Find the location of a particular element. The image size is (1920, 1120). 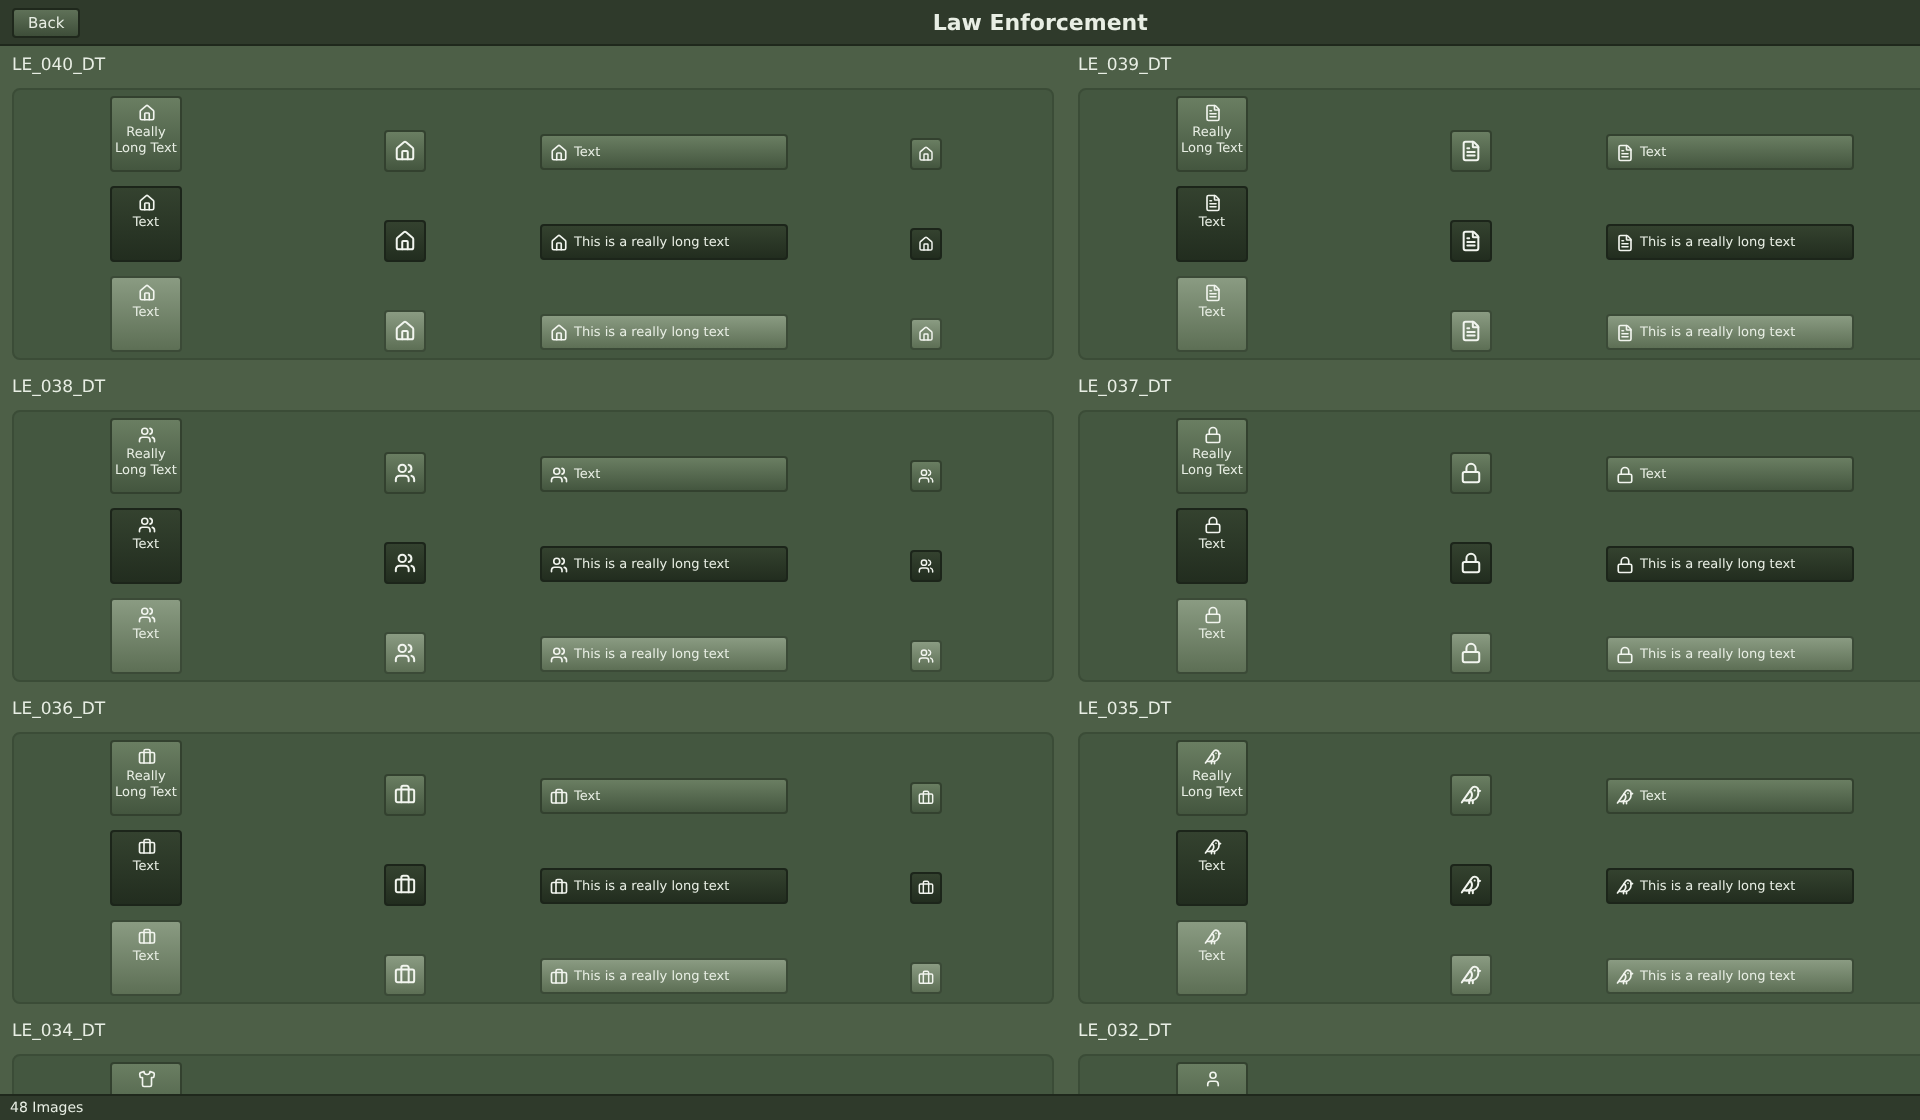

section-title: LE_034_DT is located at coordinates (59, 1033).